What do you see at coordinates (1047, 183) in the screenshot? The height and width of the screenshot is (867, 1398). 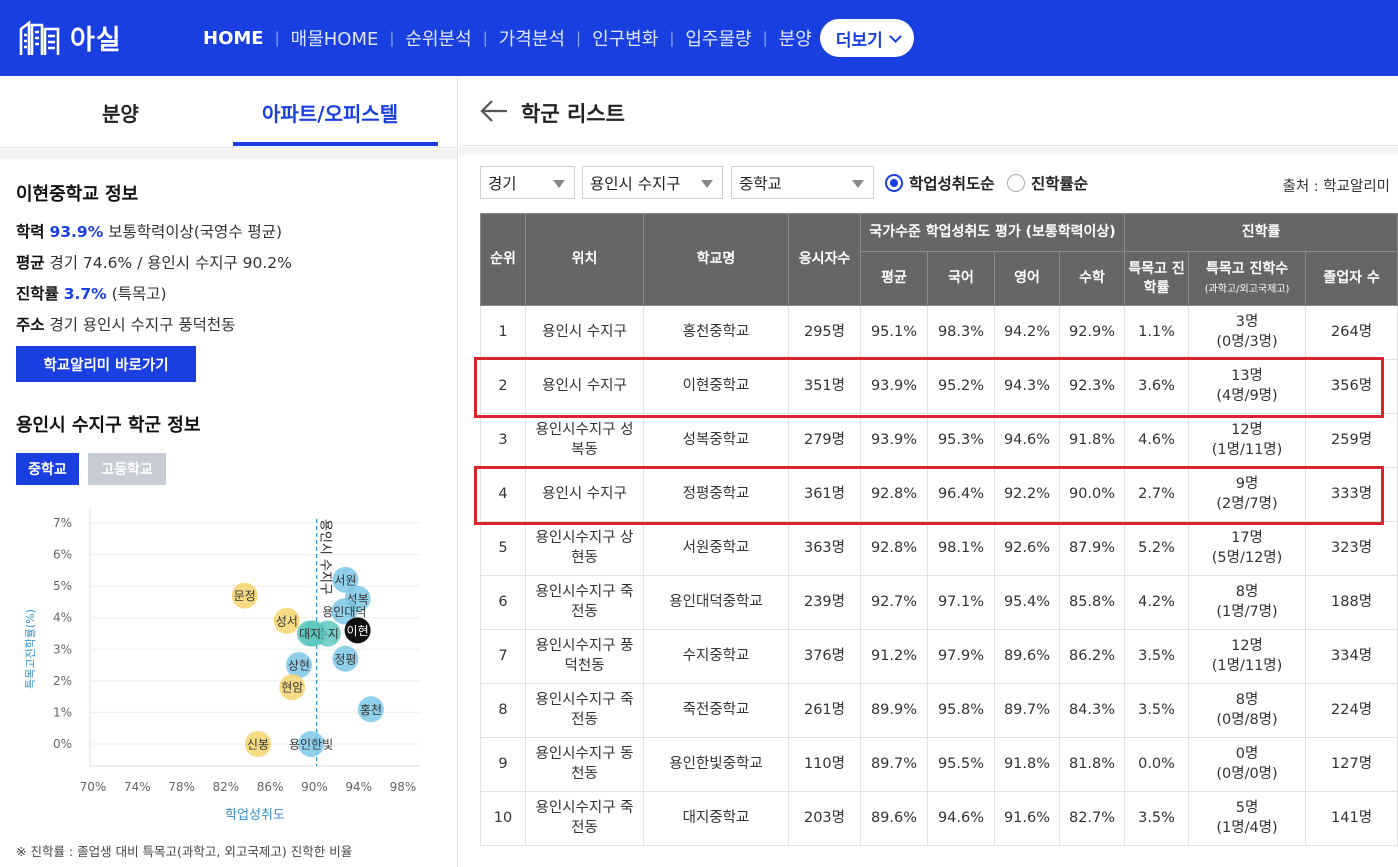 I see `sort-advance-radio: 진학률순` at bounding box center [1047, 183].